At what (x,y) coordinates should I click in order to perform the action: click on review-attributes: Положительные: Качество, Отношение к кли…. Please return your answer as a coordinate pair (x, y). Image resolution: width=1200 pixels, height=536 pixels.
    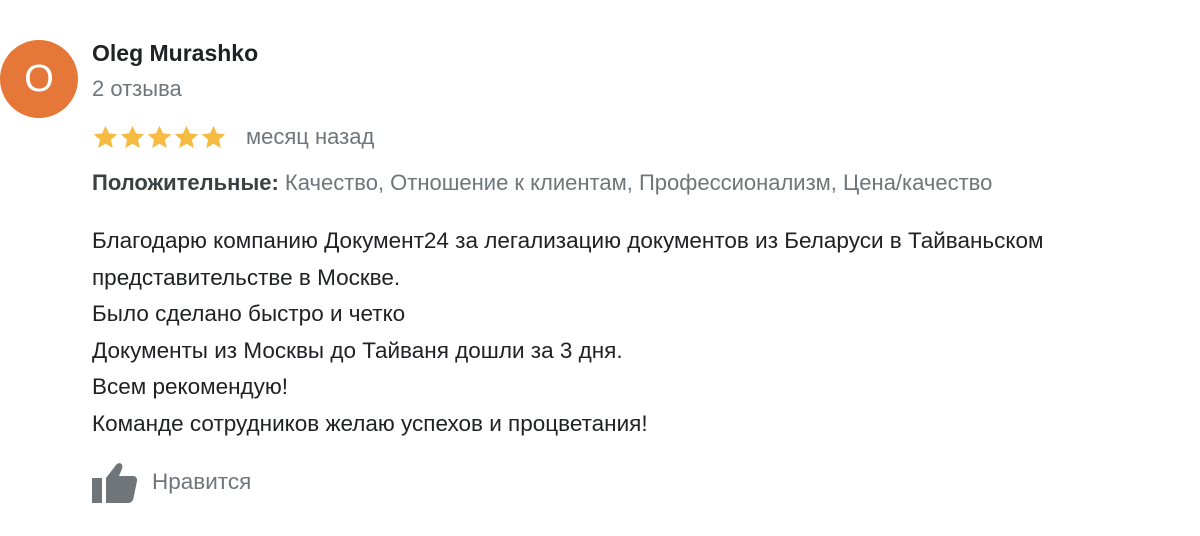
    Looking at the image, I should click on (542, 183).